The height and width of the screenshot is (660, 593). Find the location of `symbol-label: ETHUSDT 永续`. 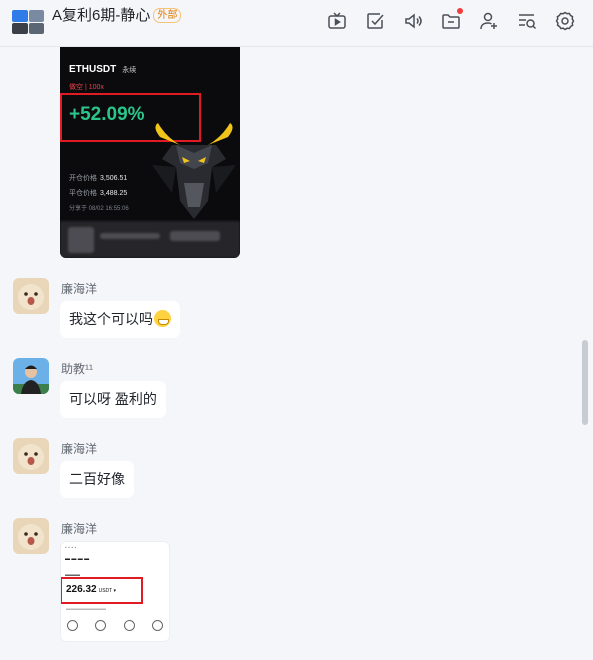

symbol-label: ETHUSDT 永续 is located at coordinates (102, 69).